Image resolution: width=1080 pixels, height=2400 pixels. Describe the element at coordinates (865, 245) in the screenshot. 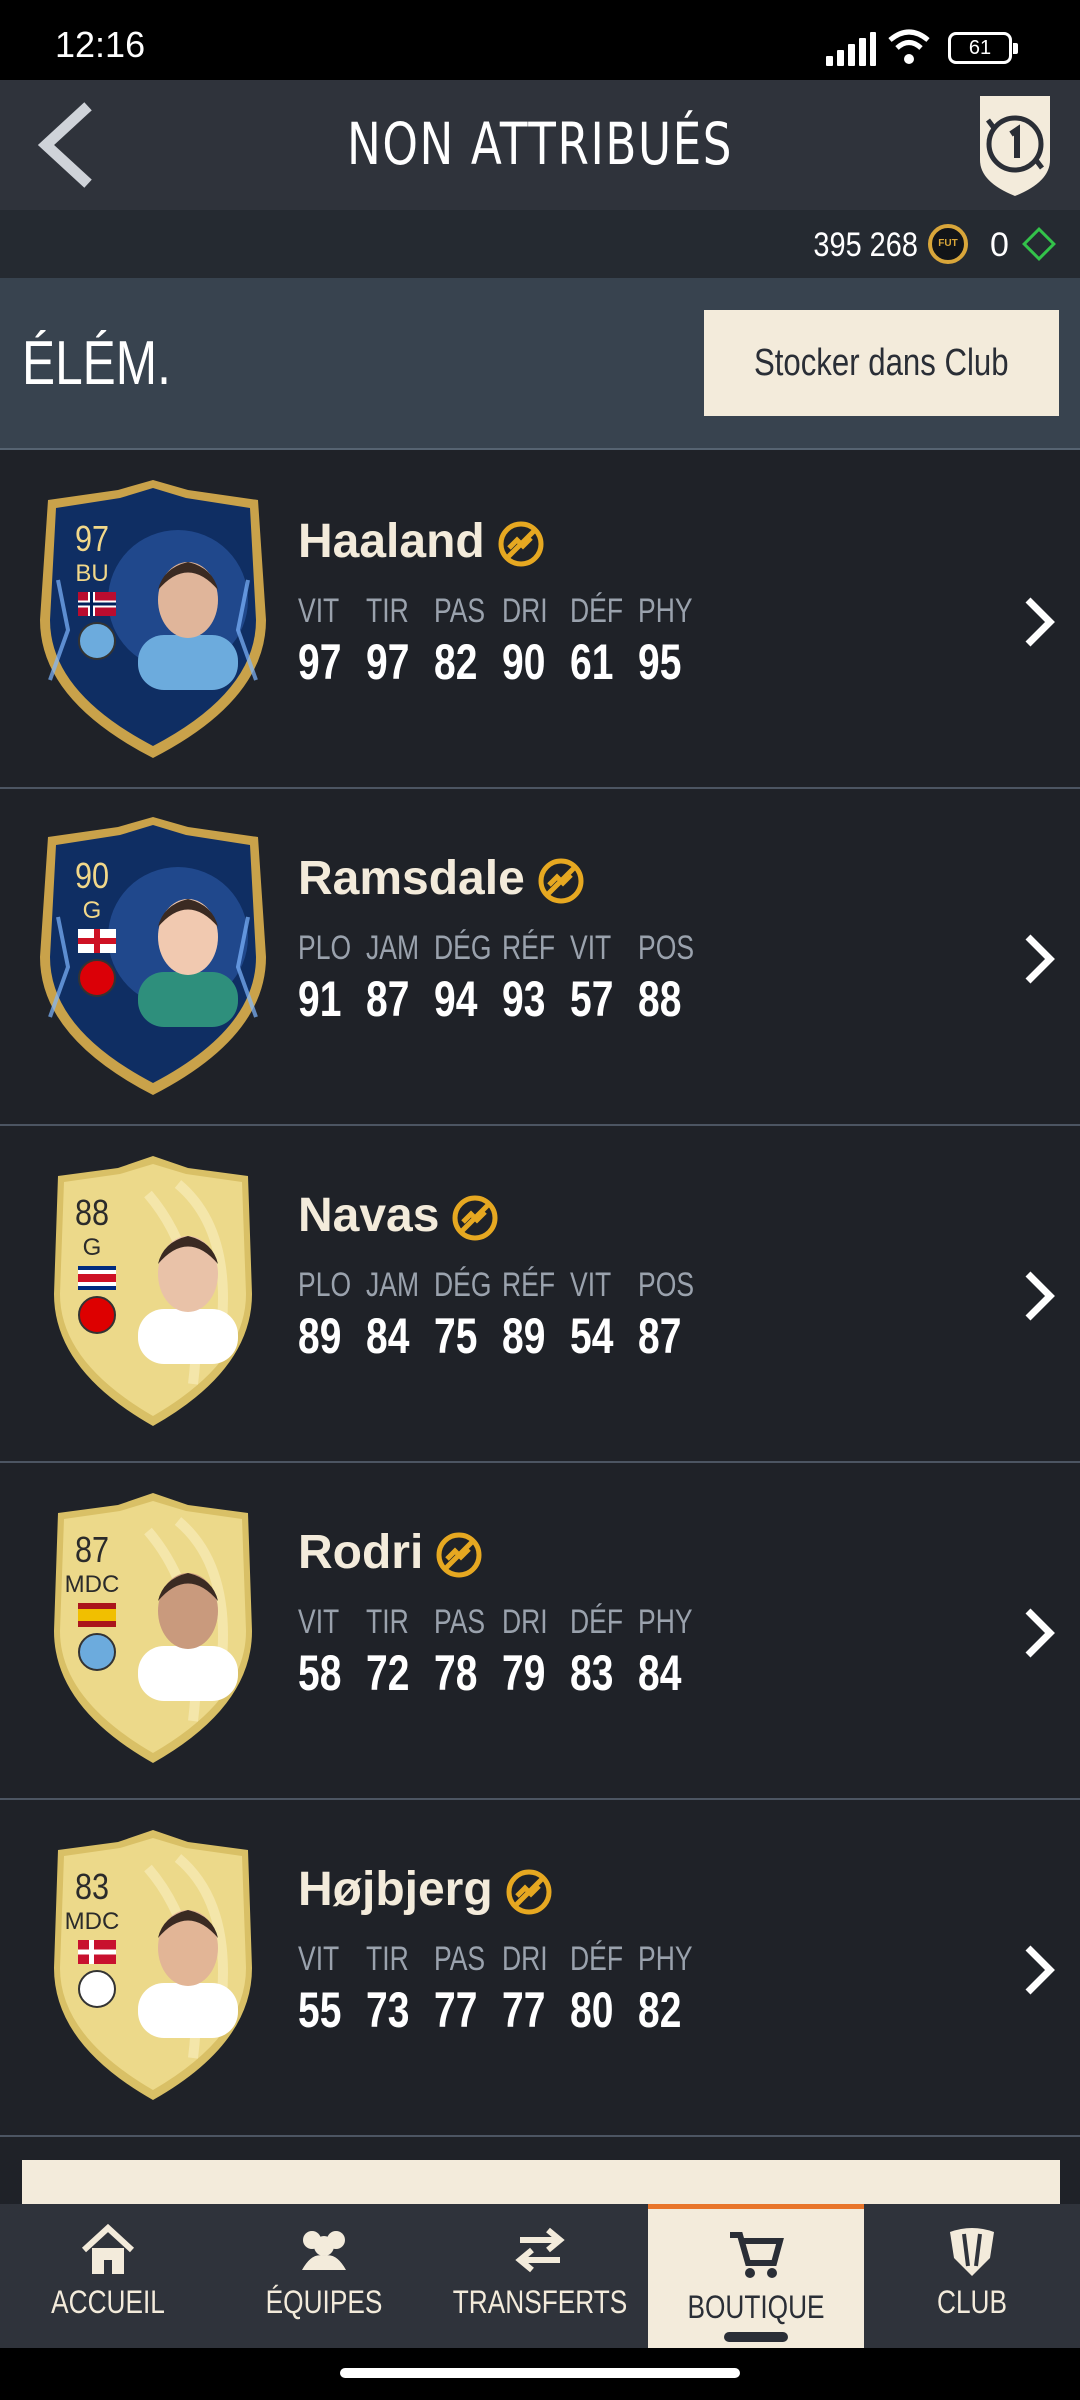

I see `coins-balance: 395 268` at that location.